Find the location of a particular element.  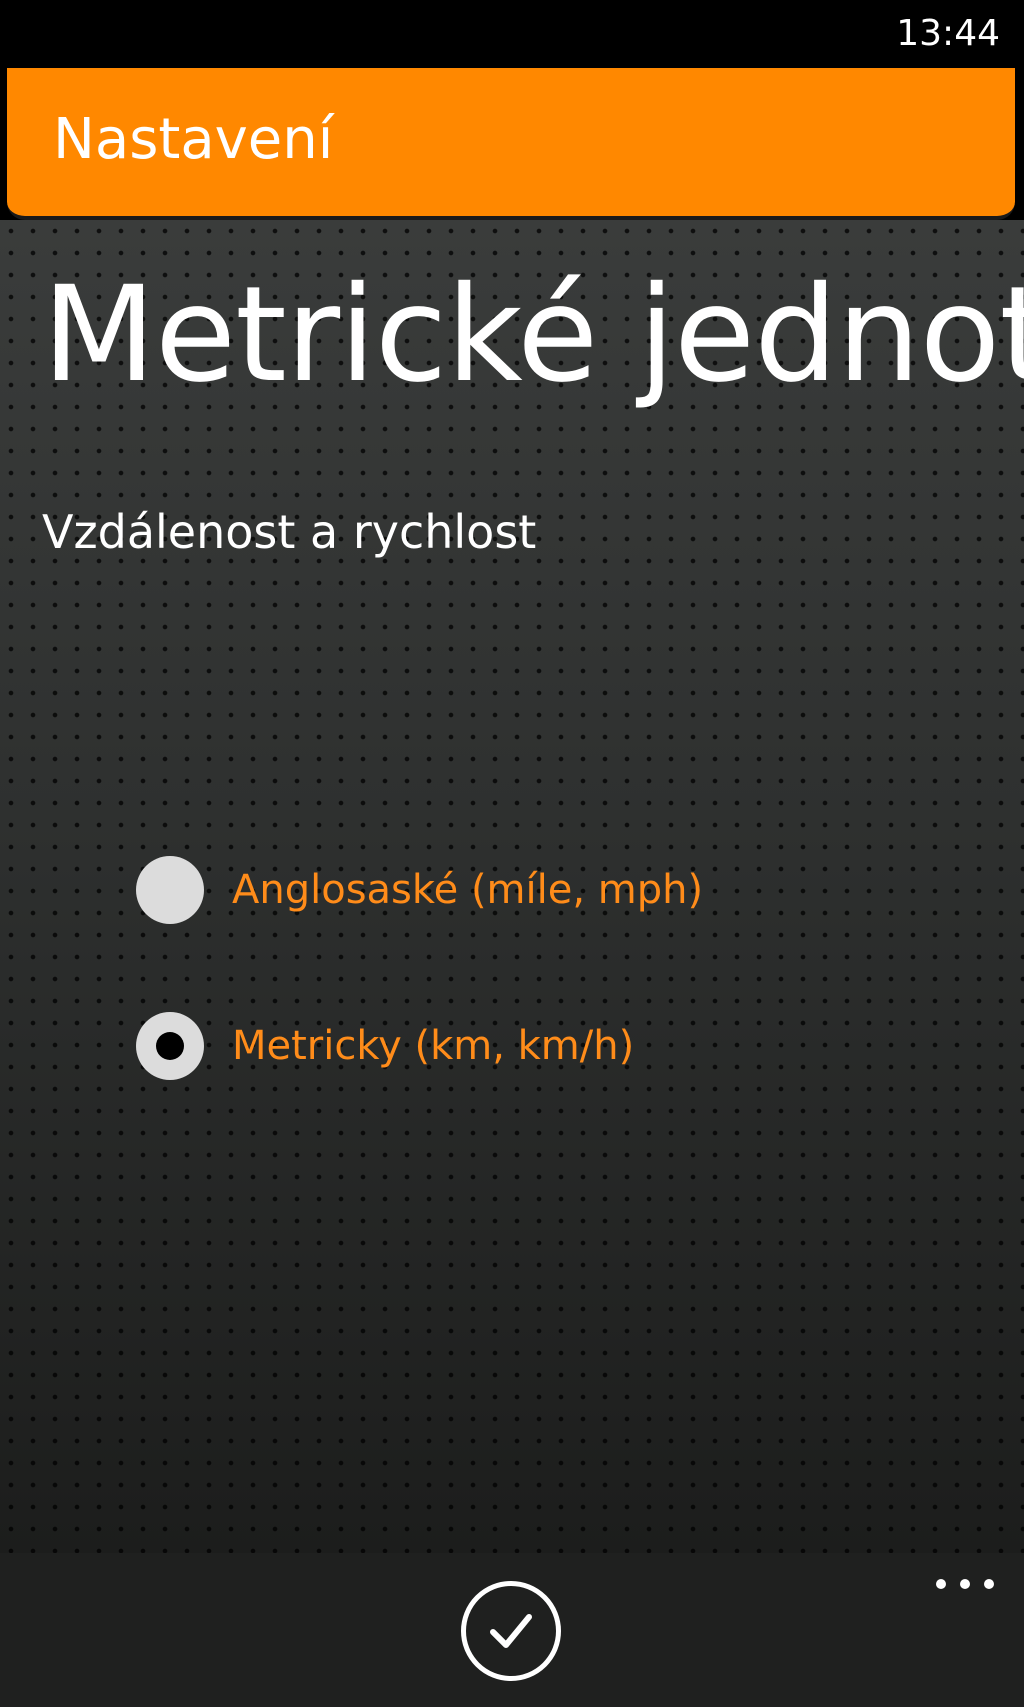

radio-option-imperial: Anglosaské (míle, mph) is located at coordinates (516, 892).